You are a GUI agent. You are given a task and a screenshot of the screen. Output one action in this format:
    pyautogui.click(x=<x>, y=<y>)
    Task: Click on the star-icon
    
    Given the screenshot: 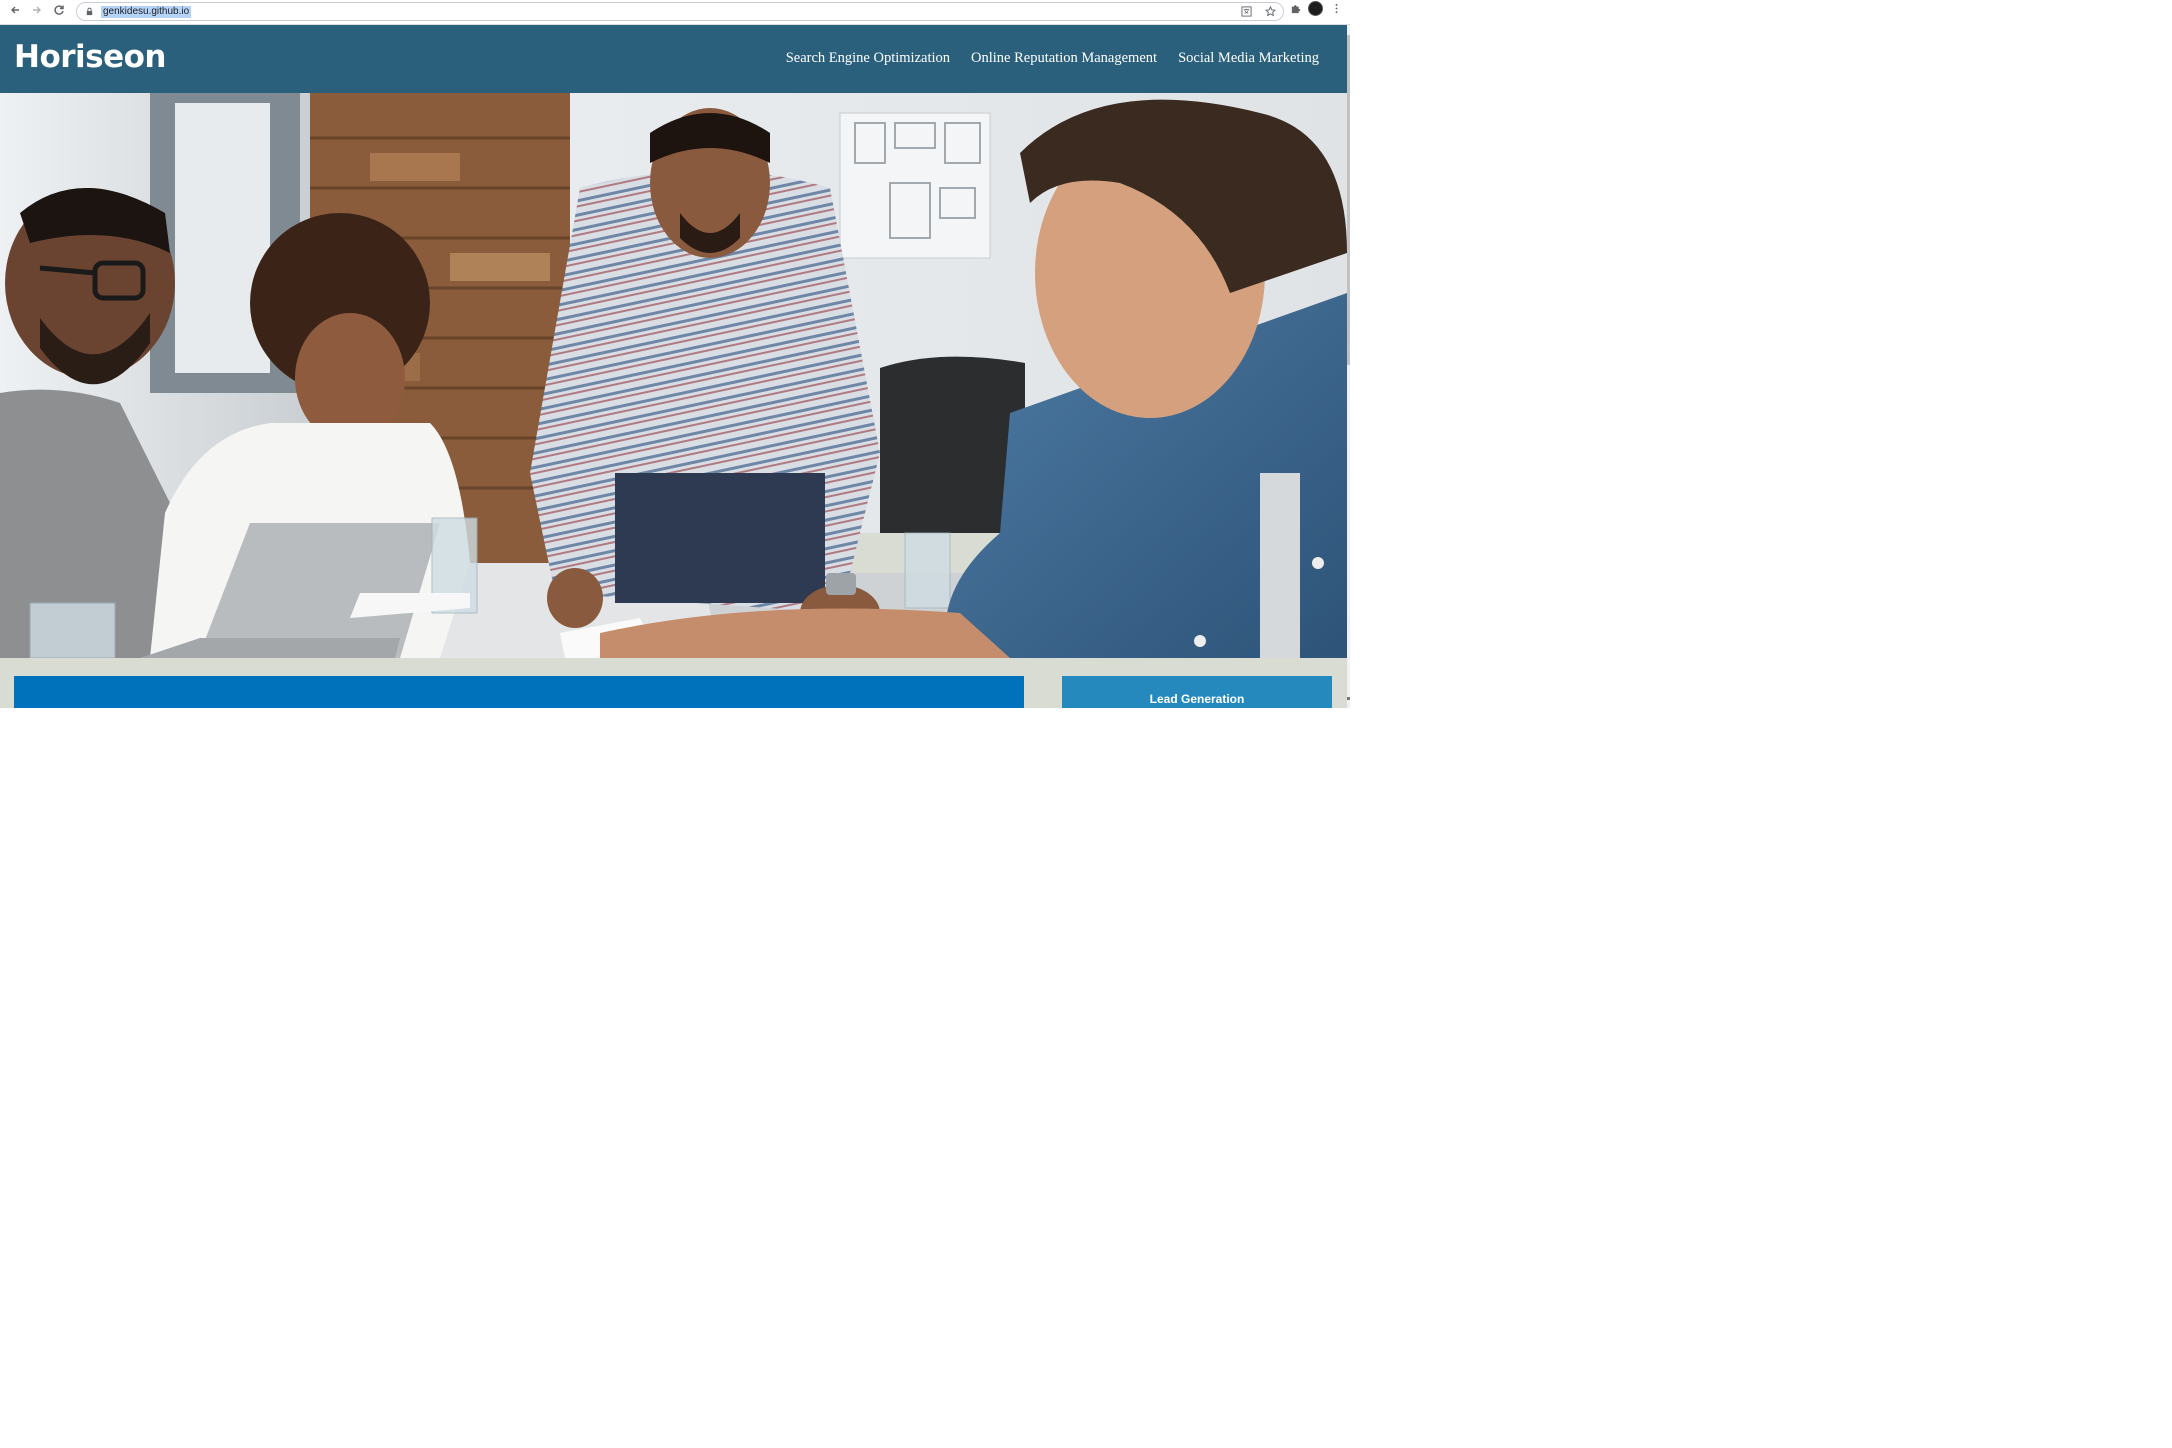 What is the action you would take?
    pyautogui.click(x=1270, y=11)
    